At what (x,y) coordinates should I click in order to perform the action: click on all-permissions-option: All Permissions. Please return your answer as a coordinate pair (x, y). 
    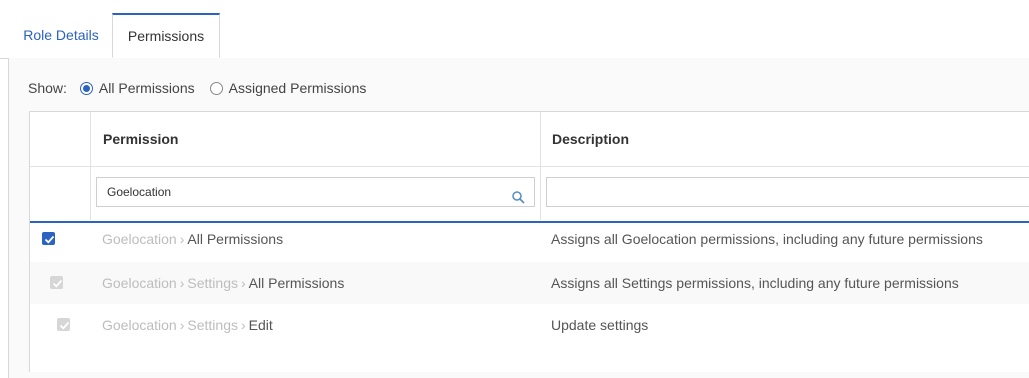
    Looking at the image, I should click on (137, 88).